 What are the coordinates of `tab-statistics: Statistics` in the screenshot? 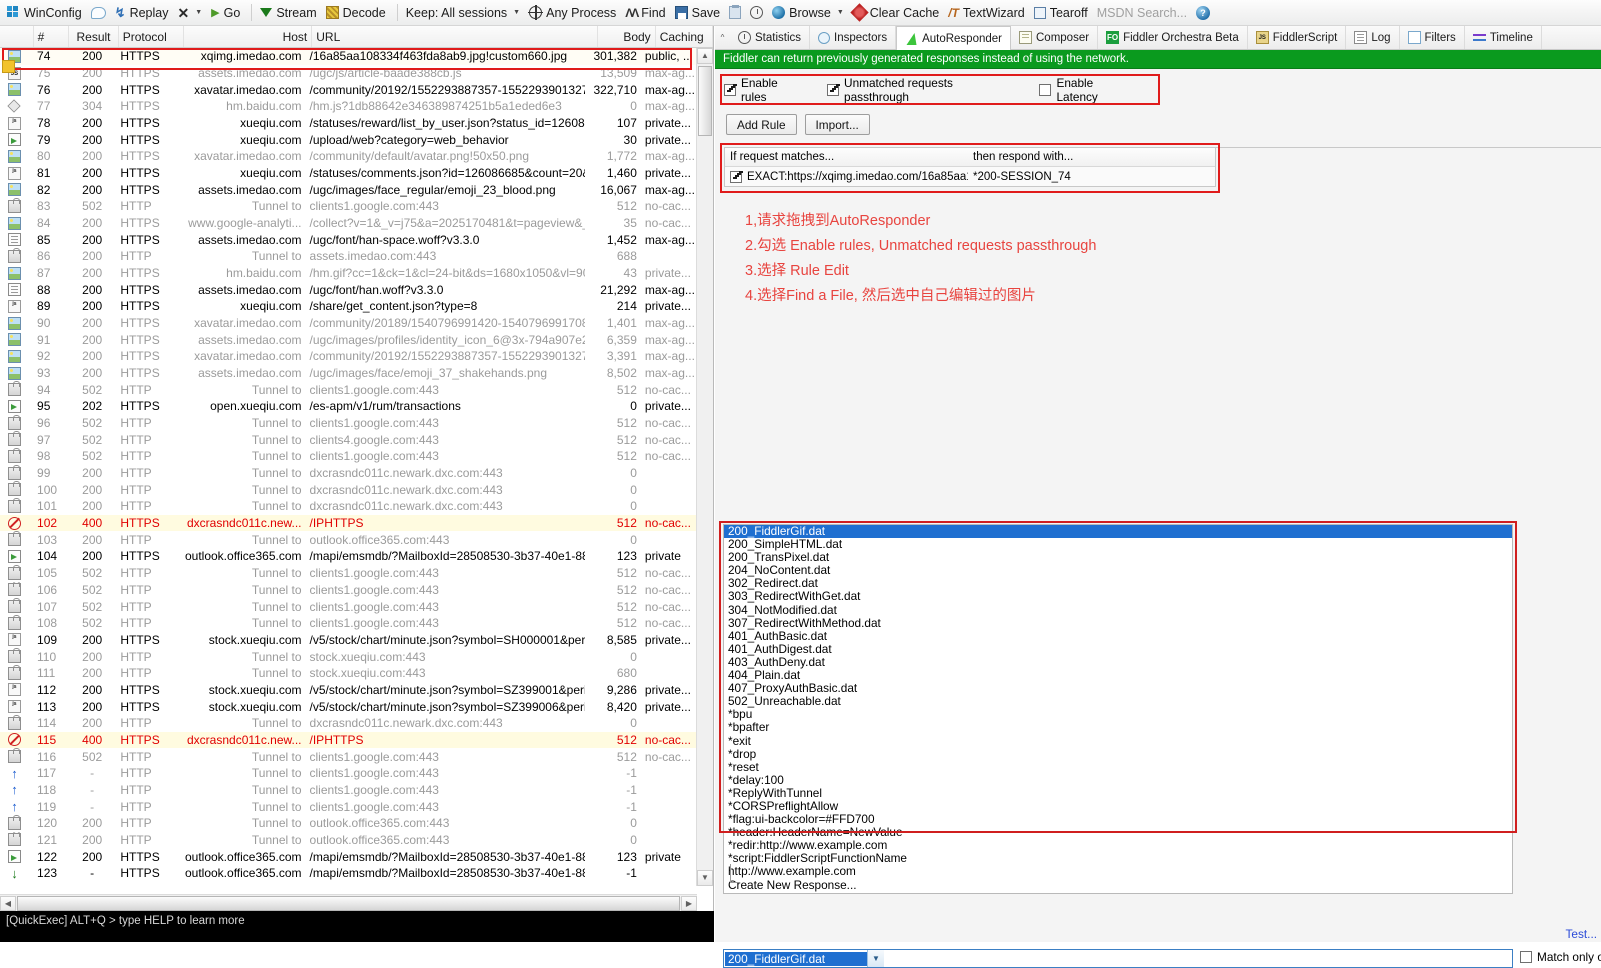 It's located at (770, 37).